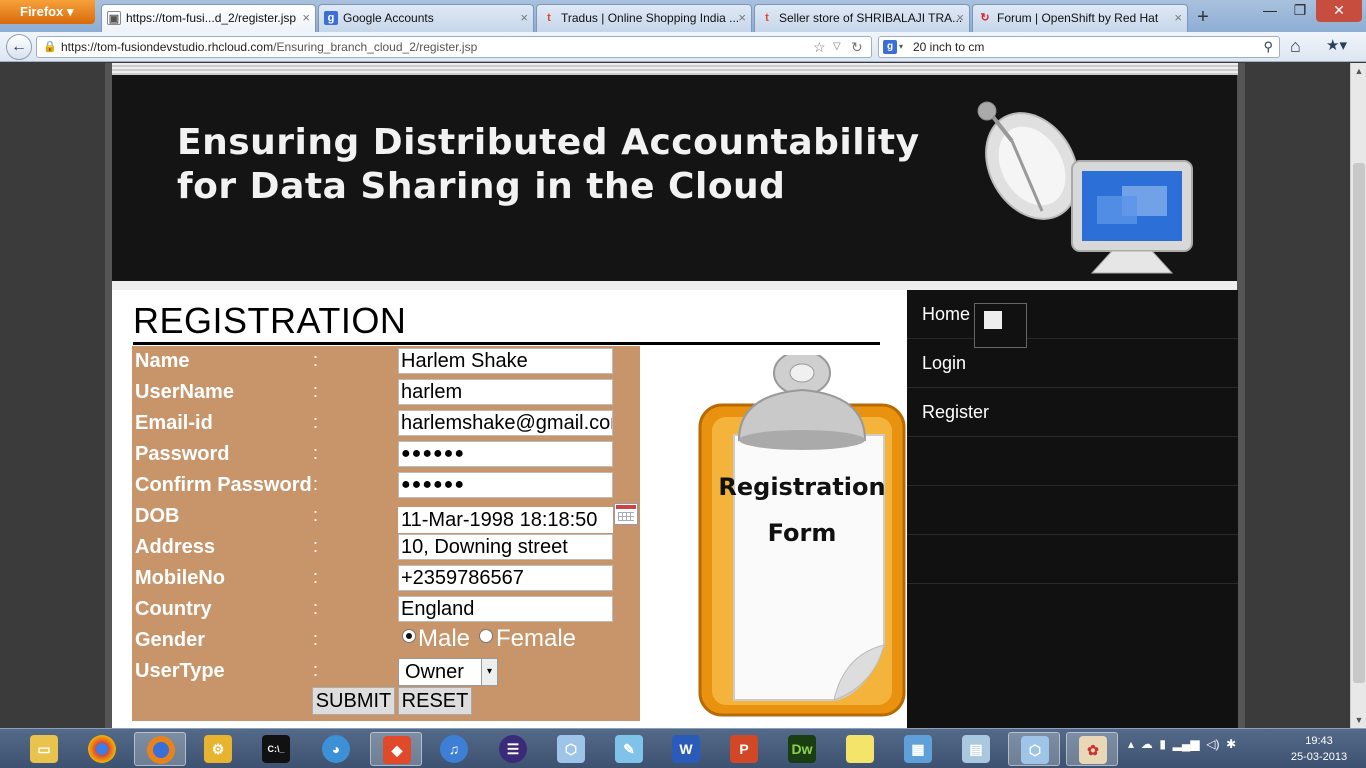 The image size is (1366, 768). What do you see at coordinates (505, 609) in the screenshot?
I see `country-field: England` at bounding box center [505, 609].